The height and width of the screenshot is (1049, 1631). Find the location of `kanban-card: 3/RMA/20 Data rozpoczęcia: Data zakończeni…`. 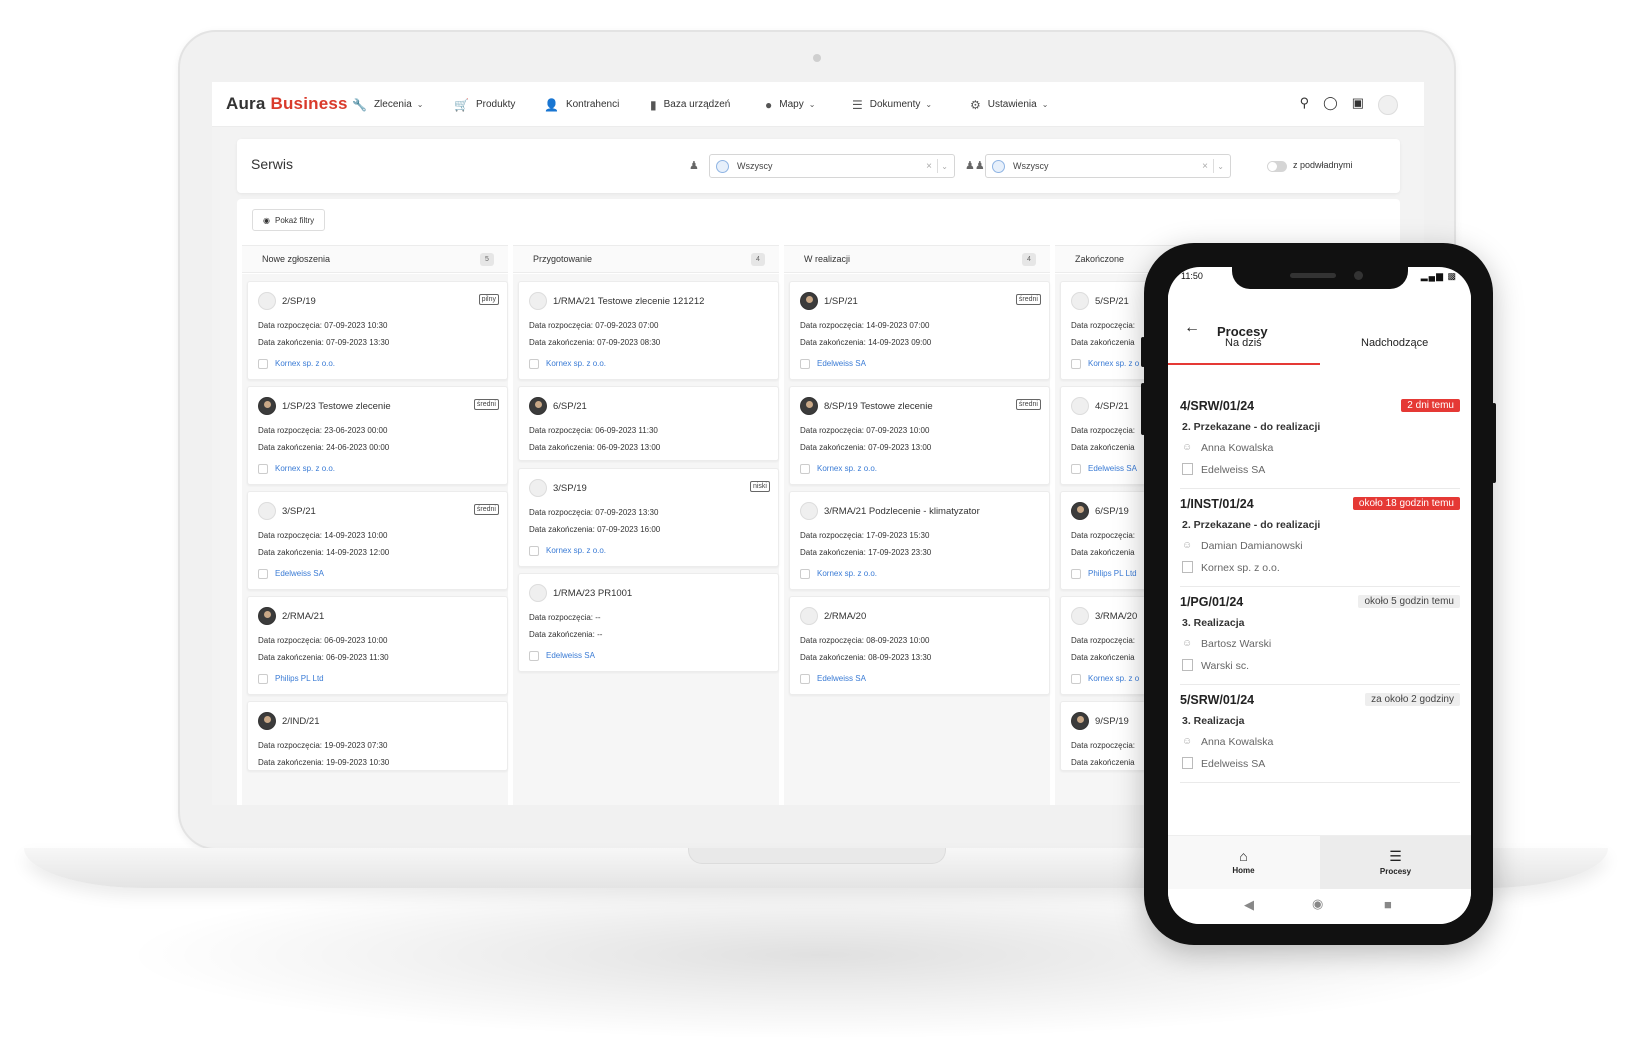

kanban-card: 3/RMA/20 Data rozpoczęcia: Data zakończeni… is located at coordinates (1107, 645).